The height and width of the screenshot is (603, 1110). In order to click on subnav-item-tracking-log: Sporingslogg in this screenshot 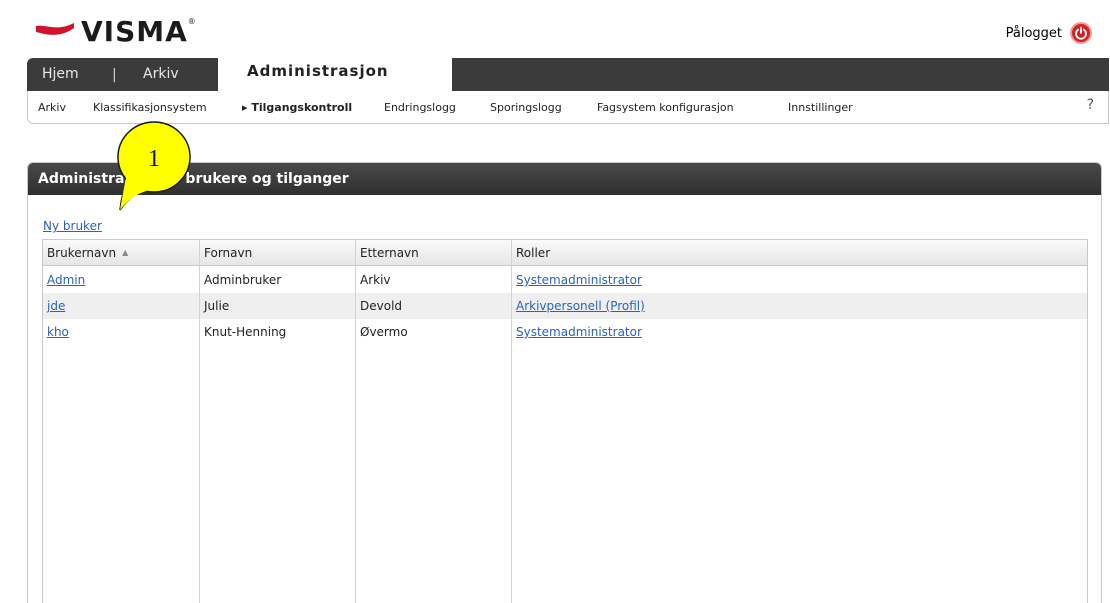, I will do `click(526, 107)`.